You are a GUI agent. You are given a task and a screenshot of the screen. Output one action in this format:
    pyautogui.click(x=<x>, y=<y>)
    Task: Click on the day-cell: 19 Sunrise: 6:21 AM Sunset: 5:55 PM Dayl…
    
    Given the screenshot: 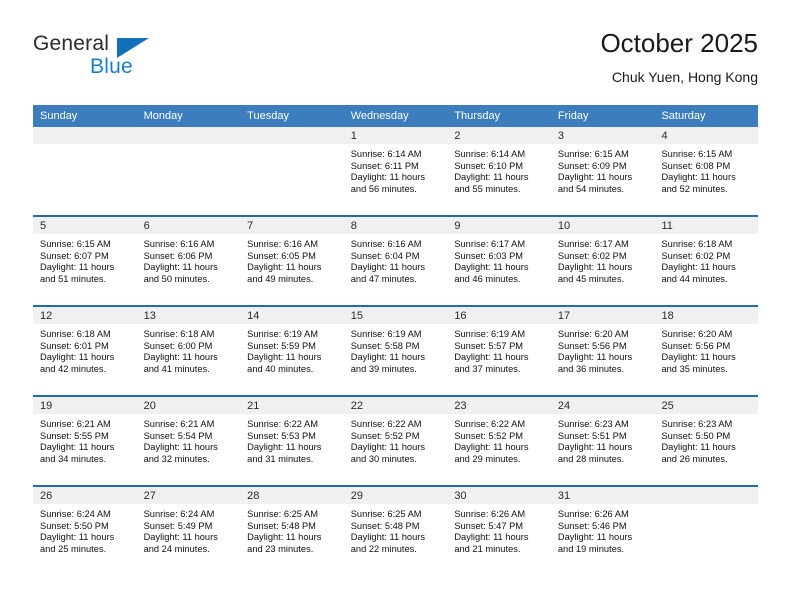 What is the action you would take?
    pyautogui.click(x=85, y=441)
    